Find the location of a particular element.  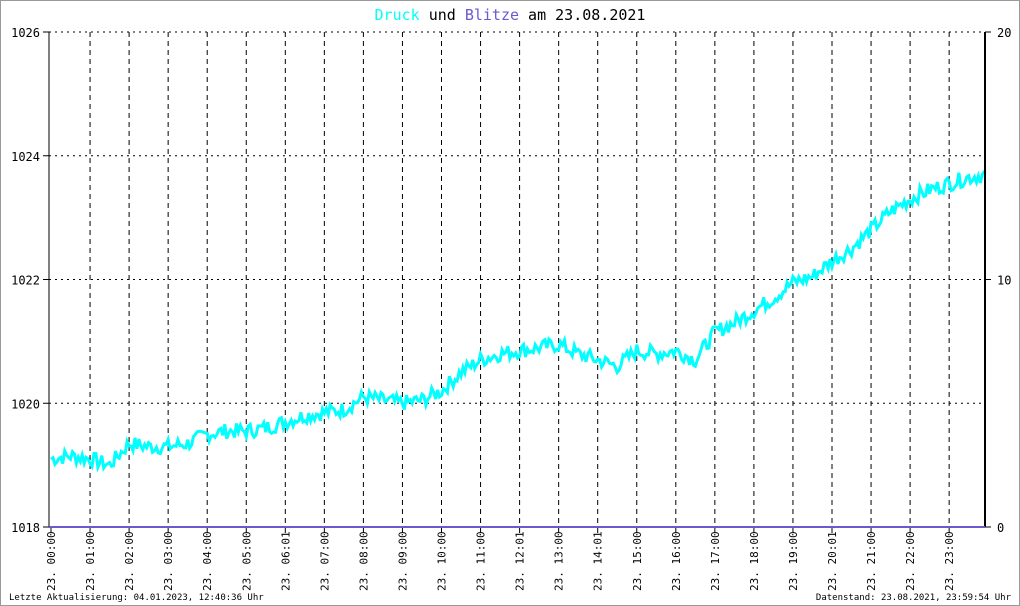

x-tick-label: 23. 10:00 is located at coordinates (442, 561).